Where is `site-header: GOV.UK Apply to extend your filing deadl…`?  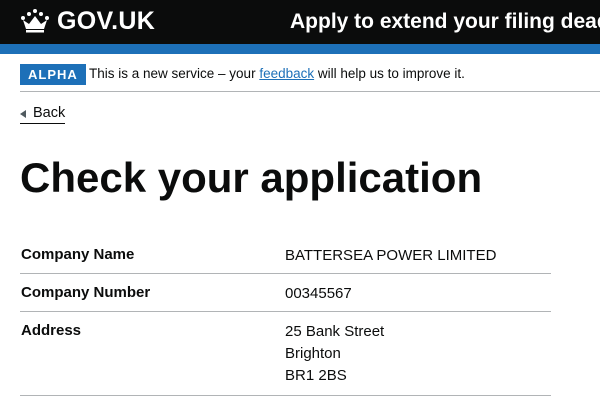 site-header: GOV.UK Apply to extend your filing deadl… is located at coordinates (300, 22).